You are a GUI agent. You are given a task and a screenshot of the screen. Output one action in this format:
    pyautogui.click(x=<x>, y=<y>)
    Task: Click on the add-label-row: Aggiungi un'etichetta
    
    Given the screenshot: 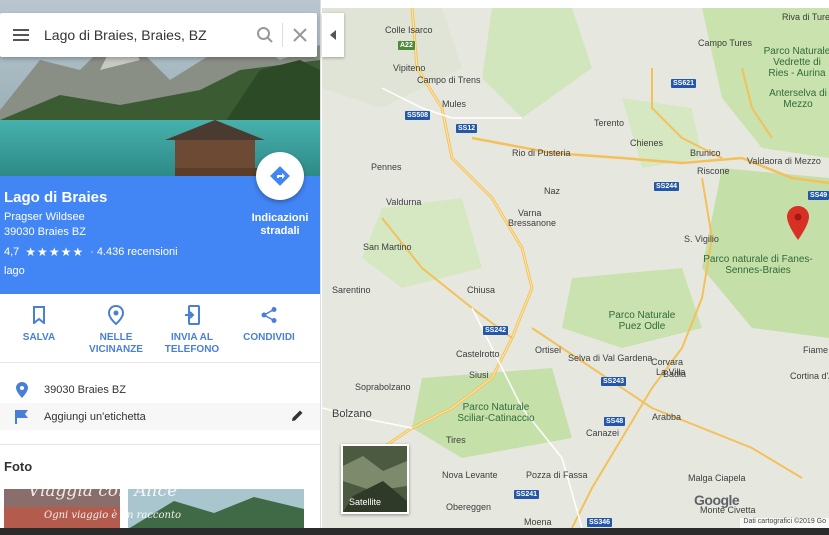 What is the action you would take?
    pyautogui.click(x=160, y=416)
    